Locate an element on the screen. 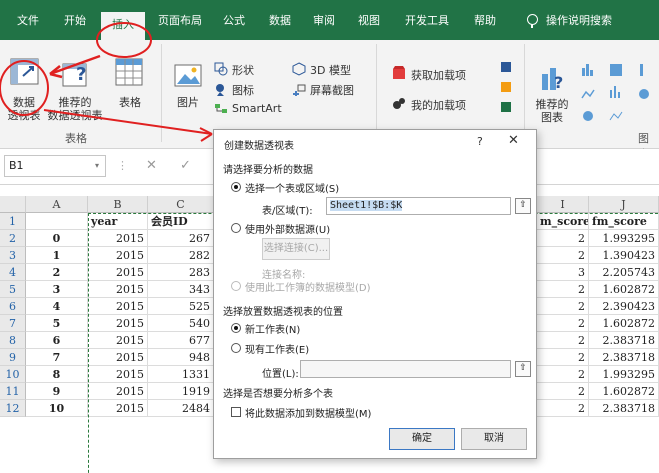 The width and height of the screenshot is (659, 473). row-header: 4 is located at coordinates (13, 272).